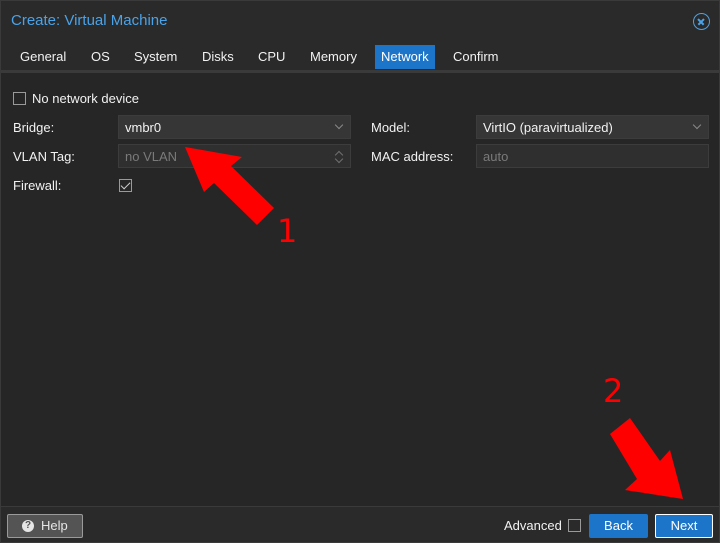 This screenshot has height=543, width=720. What do you see at coordinates (548, 127) in the screenshot?
I see `model-value: VirtIO (paravirtualized)` at bounding box center [548, 127].